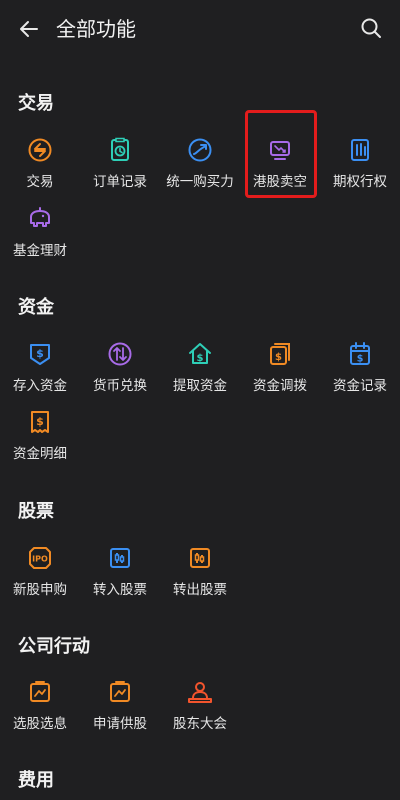 This screenshot has width=400, height=800. Describe the element at coordinates (120, 590) in the screenshot. I see `feature-label: 转入股票` at that location.